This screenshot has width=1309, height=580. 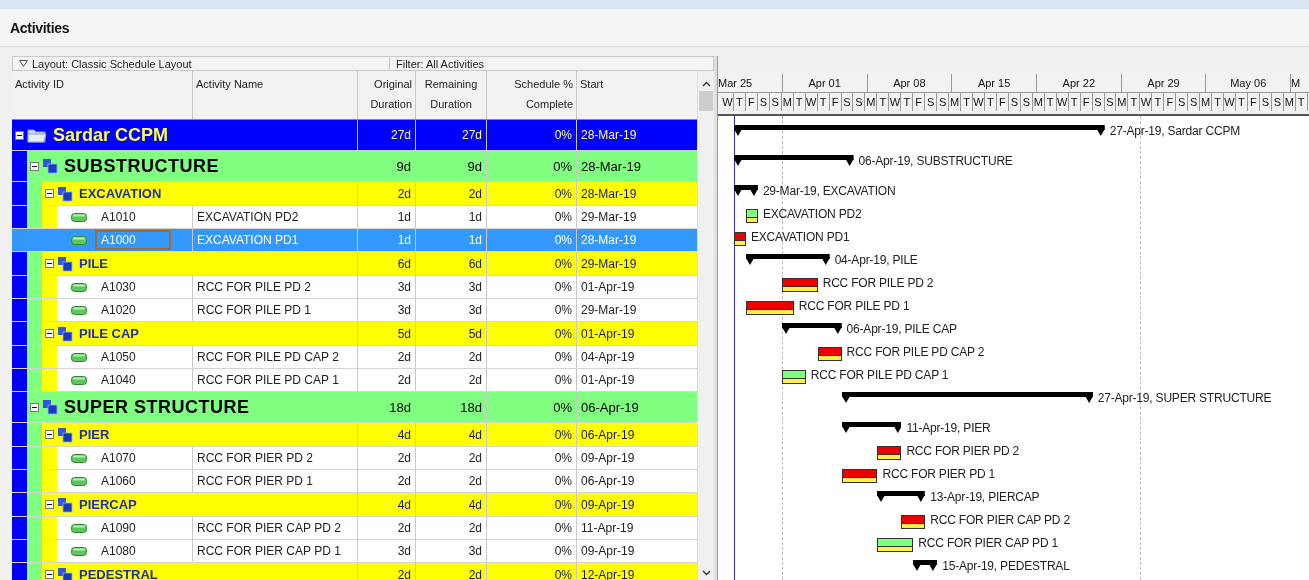 What do you see at coordinates (354, 334) in the screenshot?
I see `wbs-row: PILE CAP 5d 5d 0% 01-Apr-19` at bounding box center [354, 334].